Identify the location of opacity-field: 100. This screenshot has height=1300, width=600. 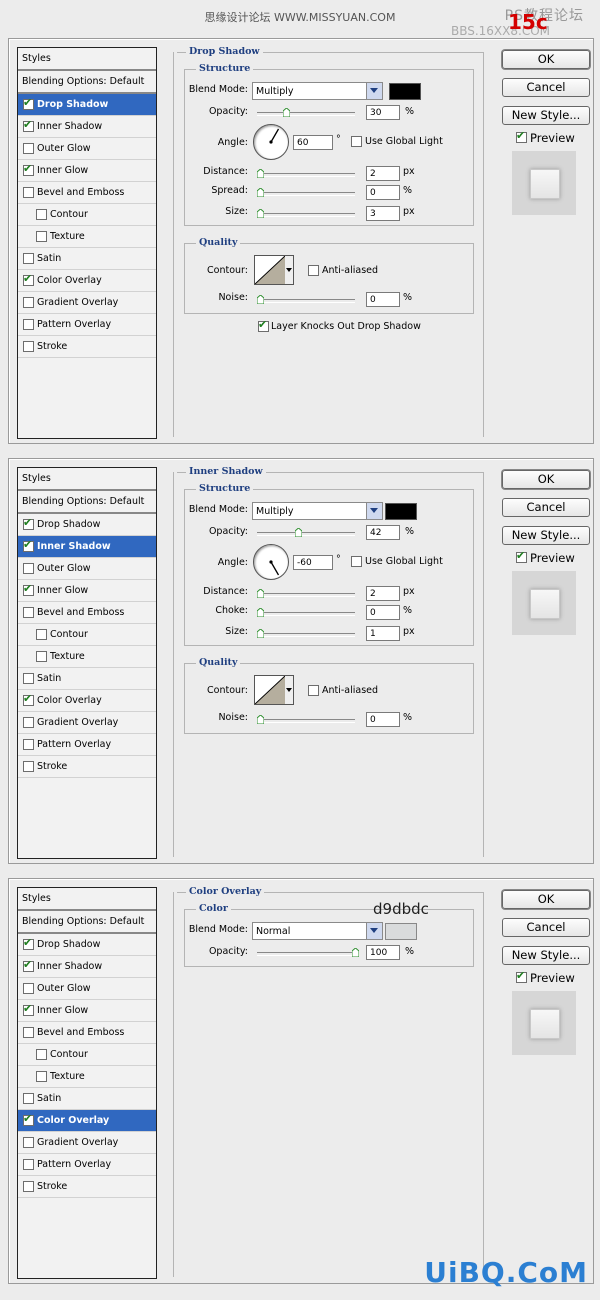
(383, 952).